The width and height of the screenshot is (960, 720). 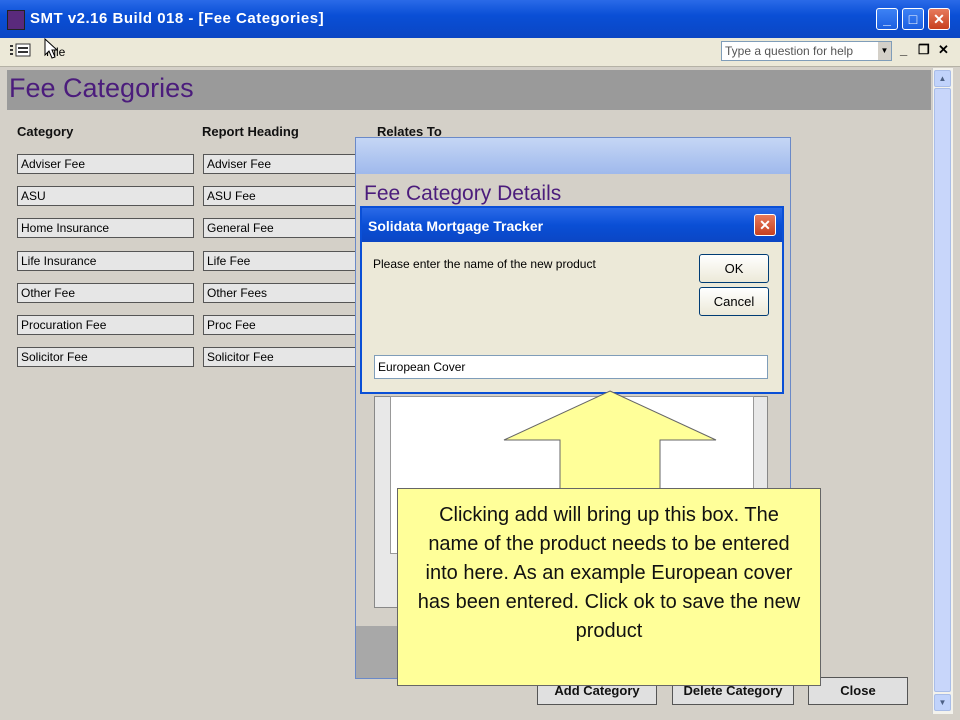 What do you see at coordinates (283, 325) in the screenshot?
I see `report-heading-field: Proc Fee` at bounding box center [283, 325].